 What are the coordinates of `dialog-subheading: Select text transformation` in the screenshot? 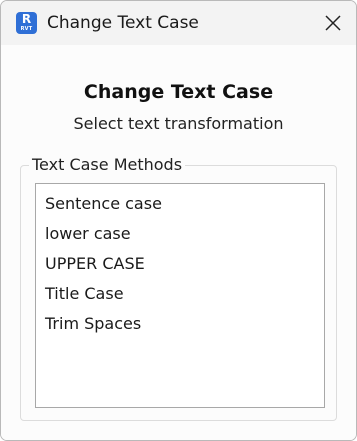 It's located at (178, 123).